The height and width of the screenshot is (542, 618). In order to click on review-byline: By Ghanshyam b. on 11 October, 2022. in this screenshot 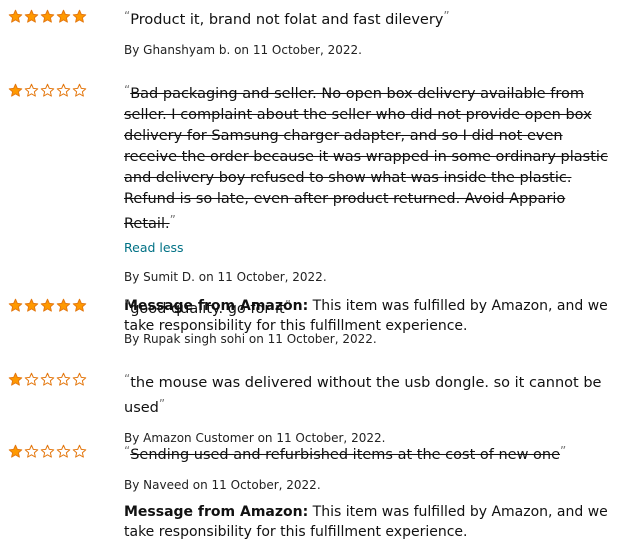, I will do `click(243, 50)`.